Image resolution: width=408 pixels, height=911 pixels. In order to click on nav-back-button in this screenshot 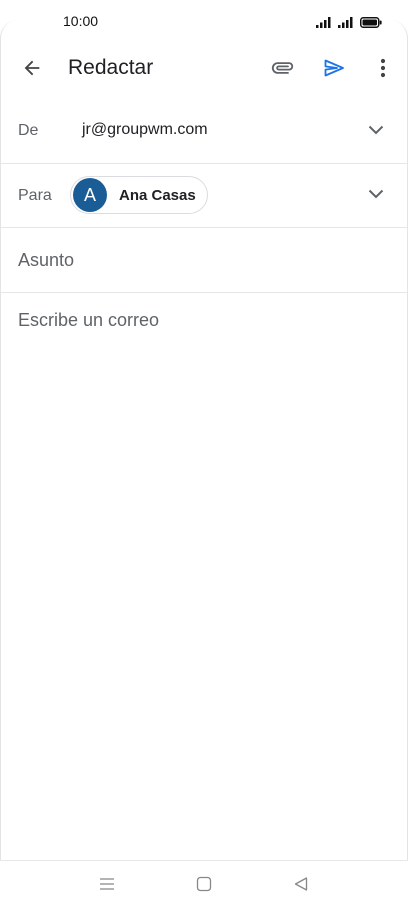, I will do `click(301, 886)`.